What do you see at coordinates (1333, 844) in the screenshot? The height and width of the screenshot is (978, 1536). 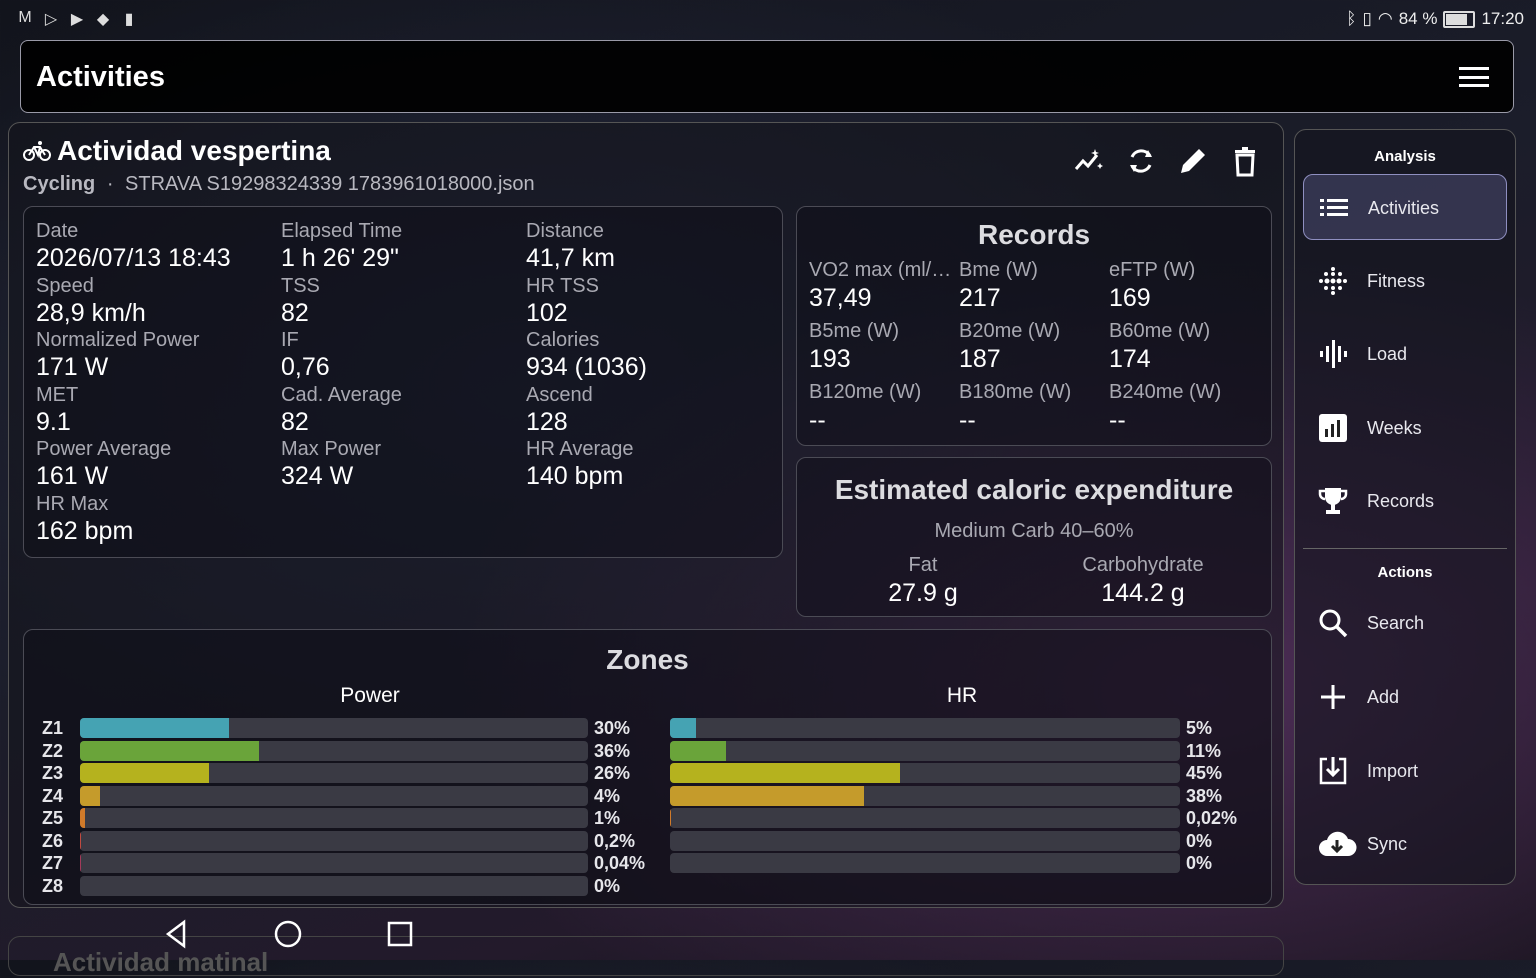 I see `cloud-download-icon` at bounding box center [1333, 844].